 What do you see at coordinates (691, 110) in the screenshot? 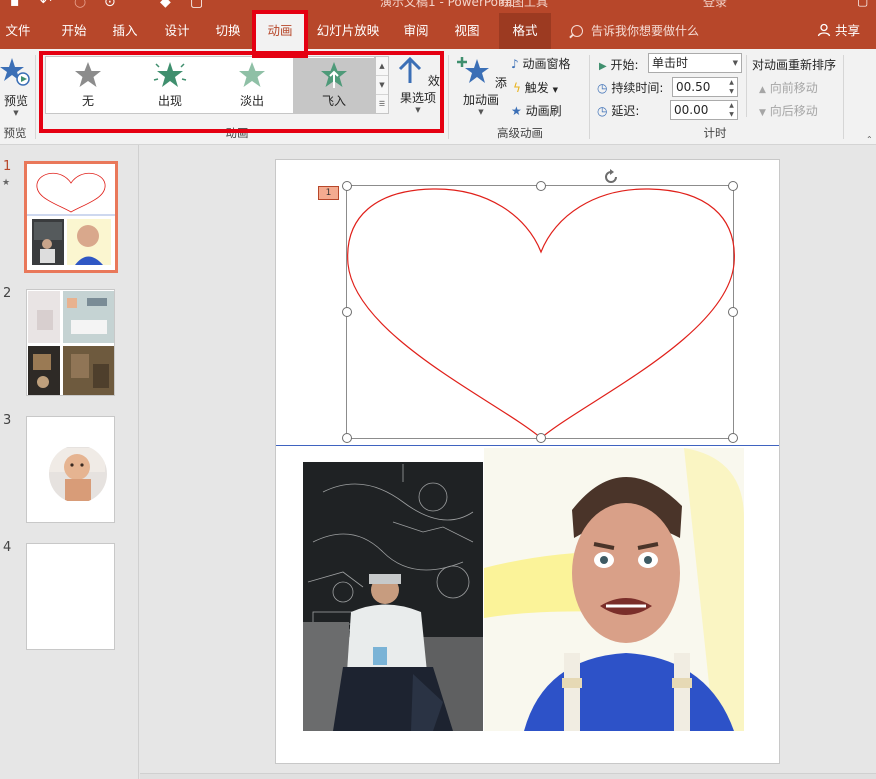
I see `delay-value: 00.00` at bounding box center [691, 110].